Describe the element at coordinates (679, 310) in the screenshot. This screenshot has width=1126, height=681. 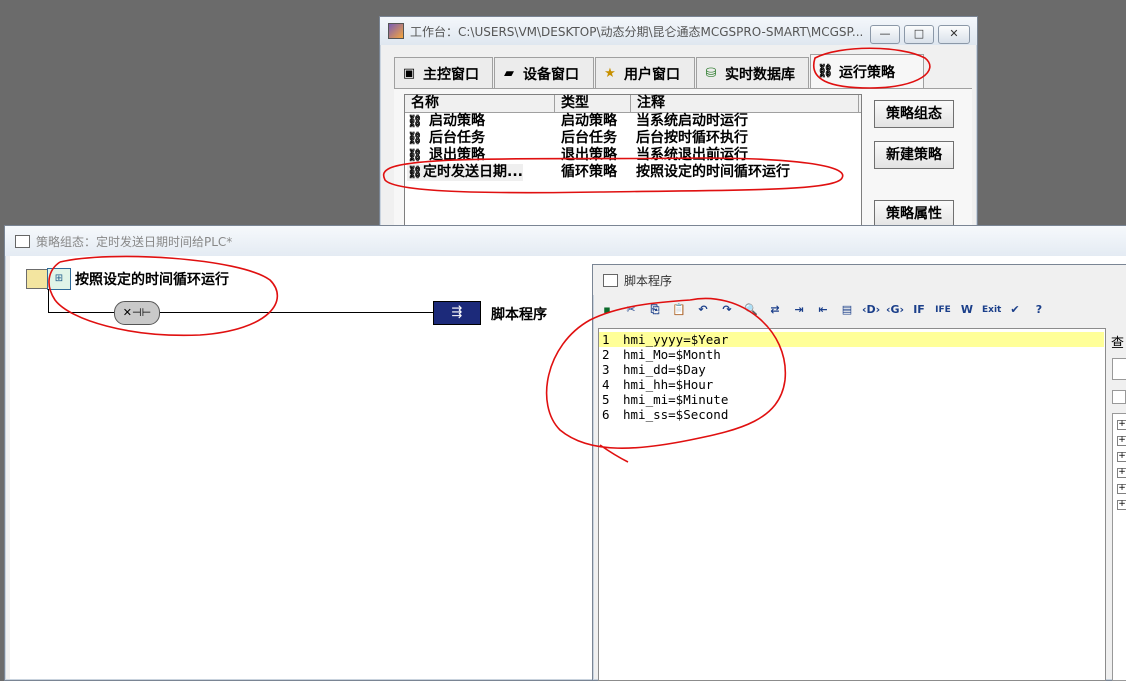
I see `paste-icon: 📋` at that location.